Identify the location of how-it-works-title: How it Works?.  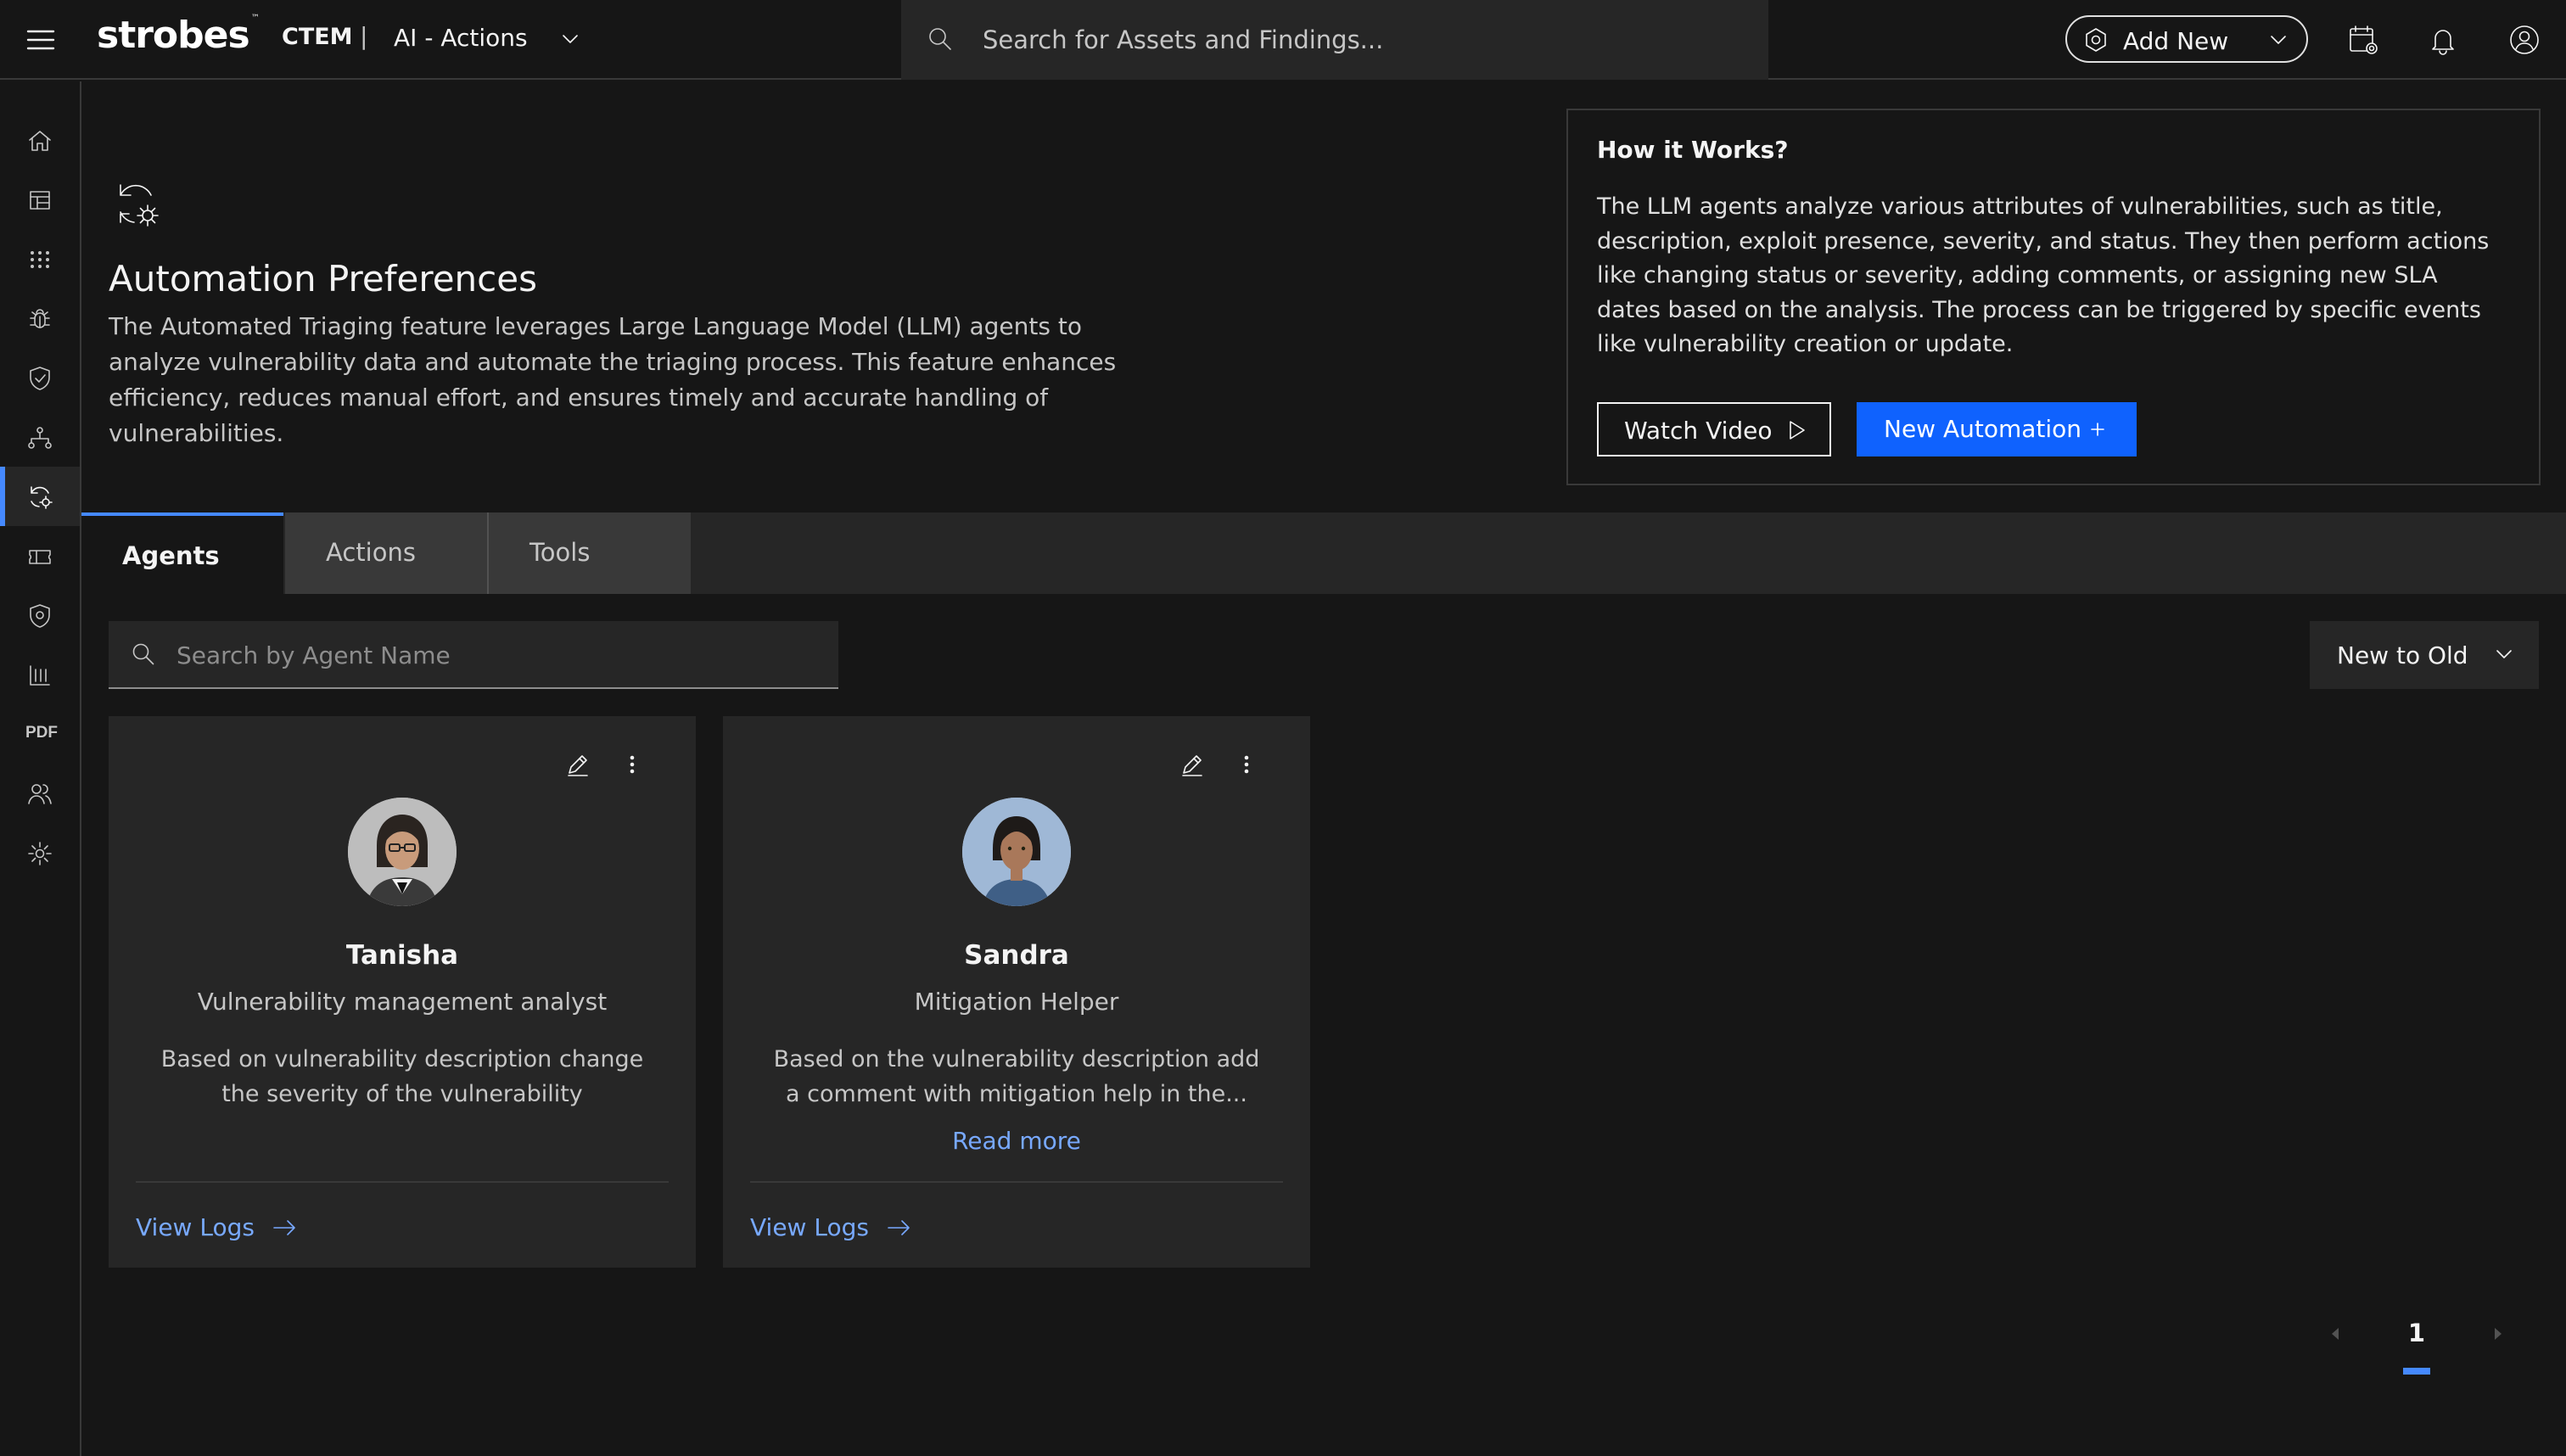
(1693, 150).